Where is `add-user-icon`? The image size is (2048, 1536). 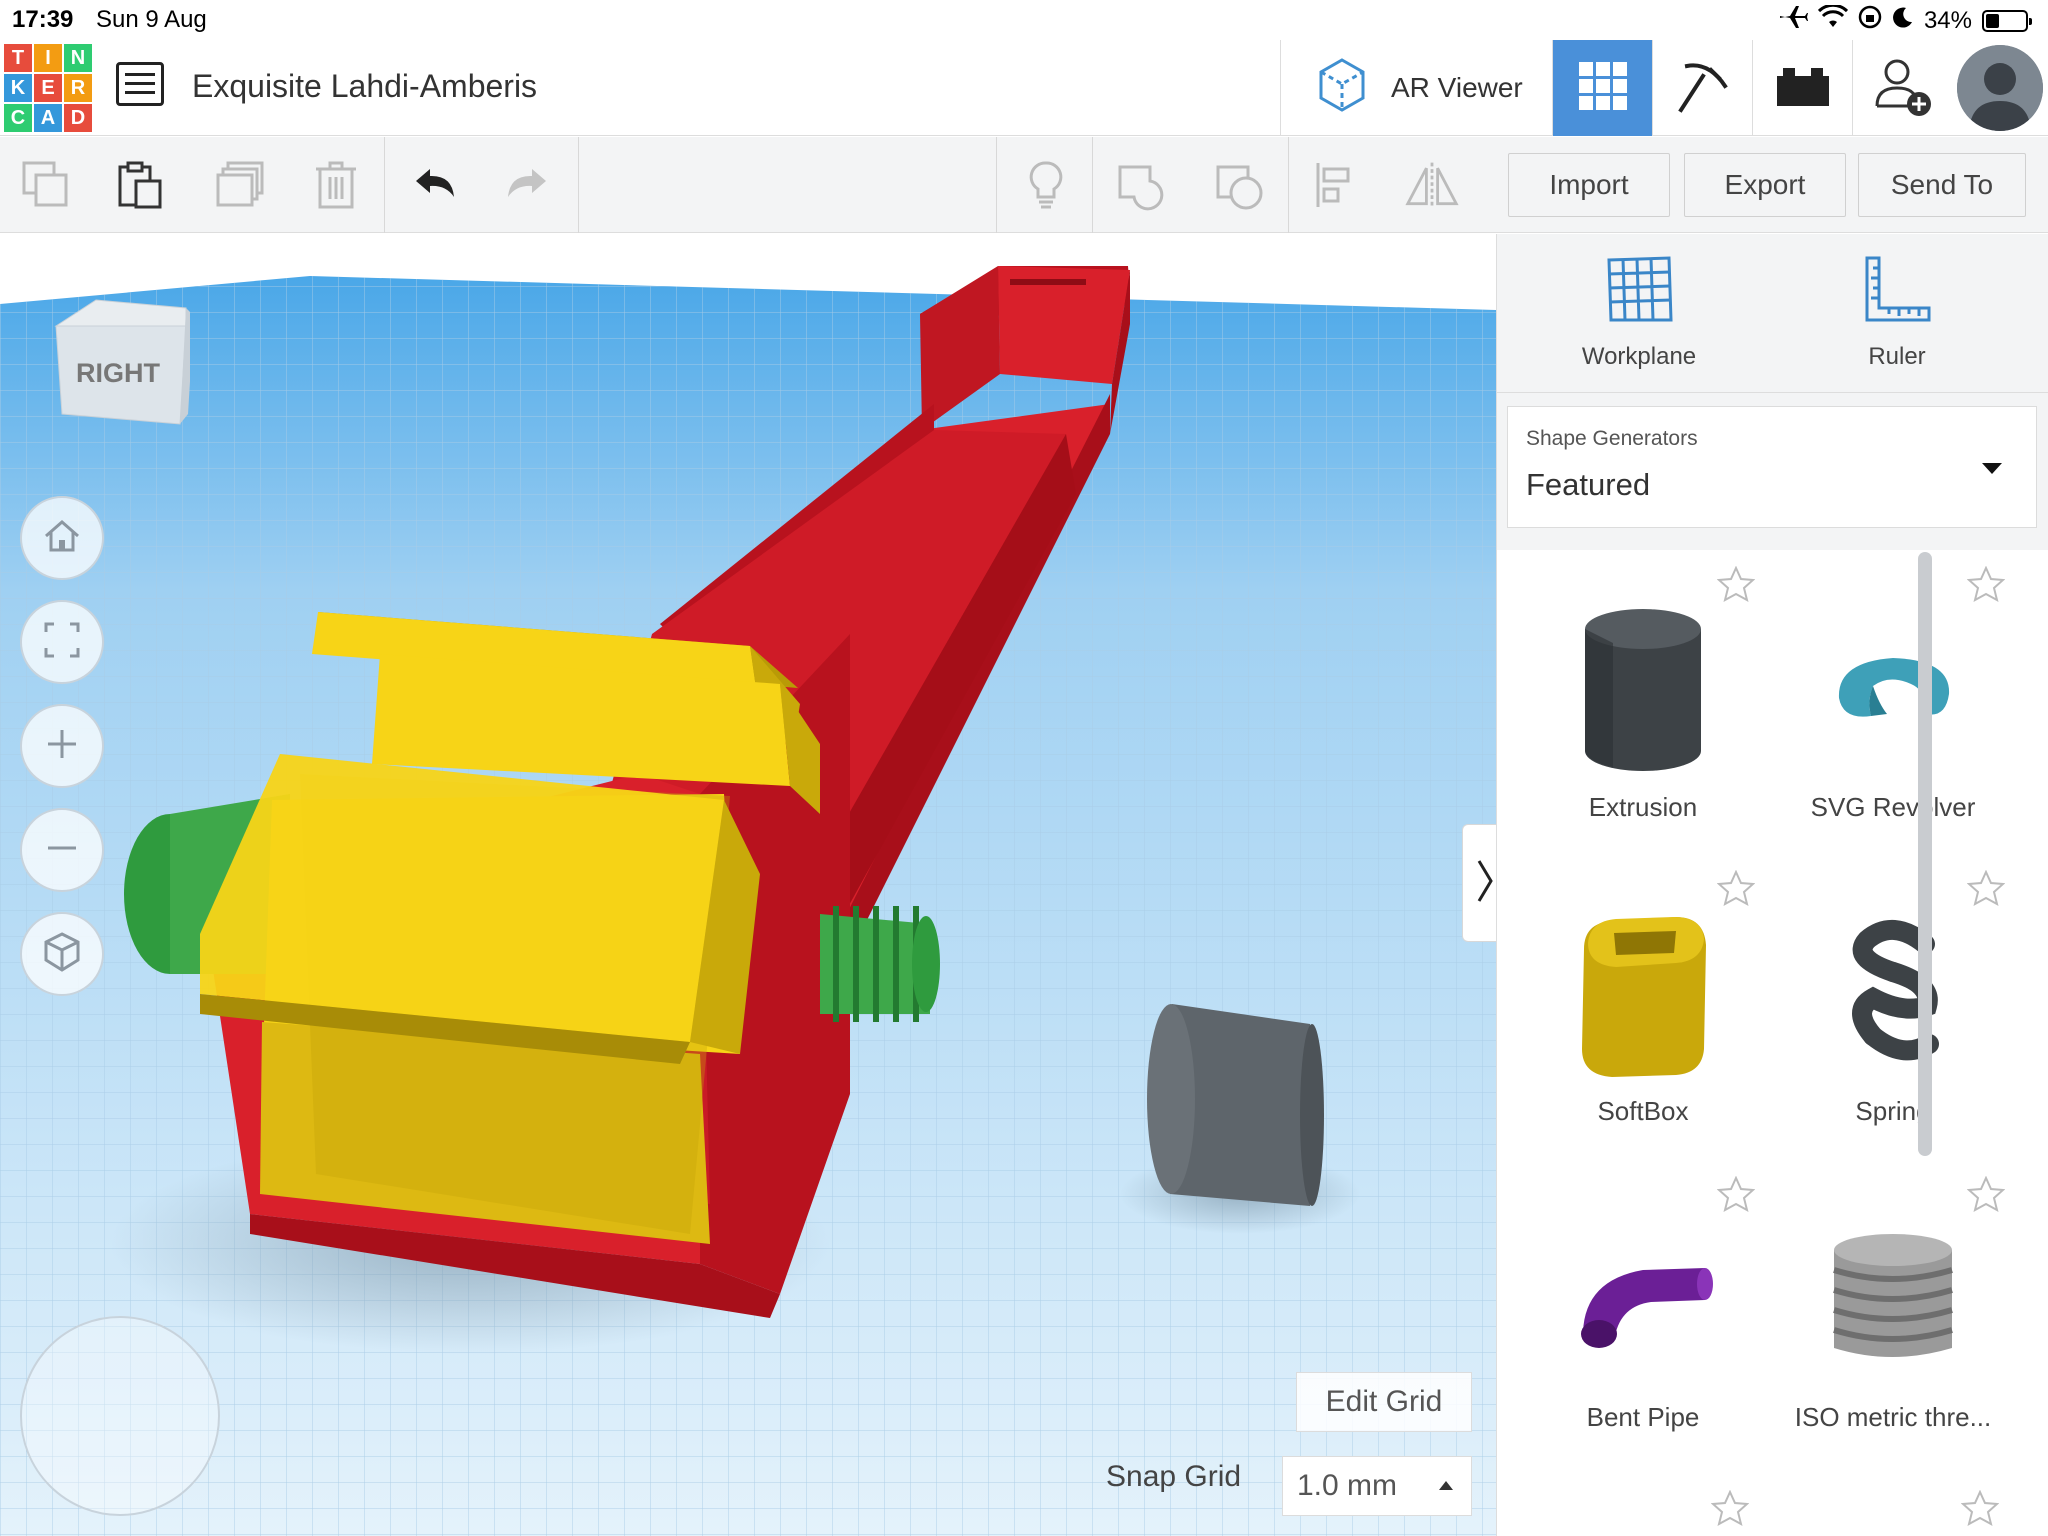 add-user-icon is located at coordinates (1903, 88).